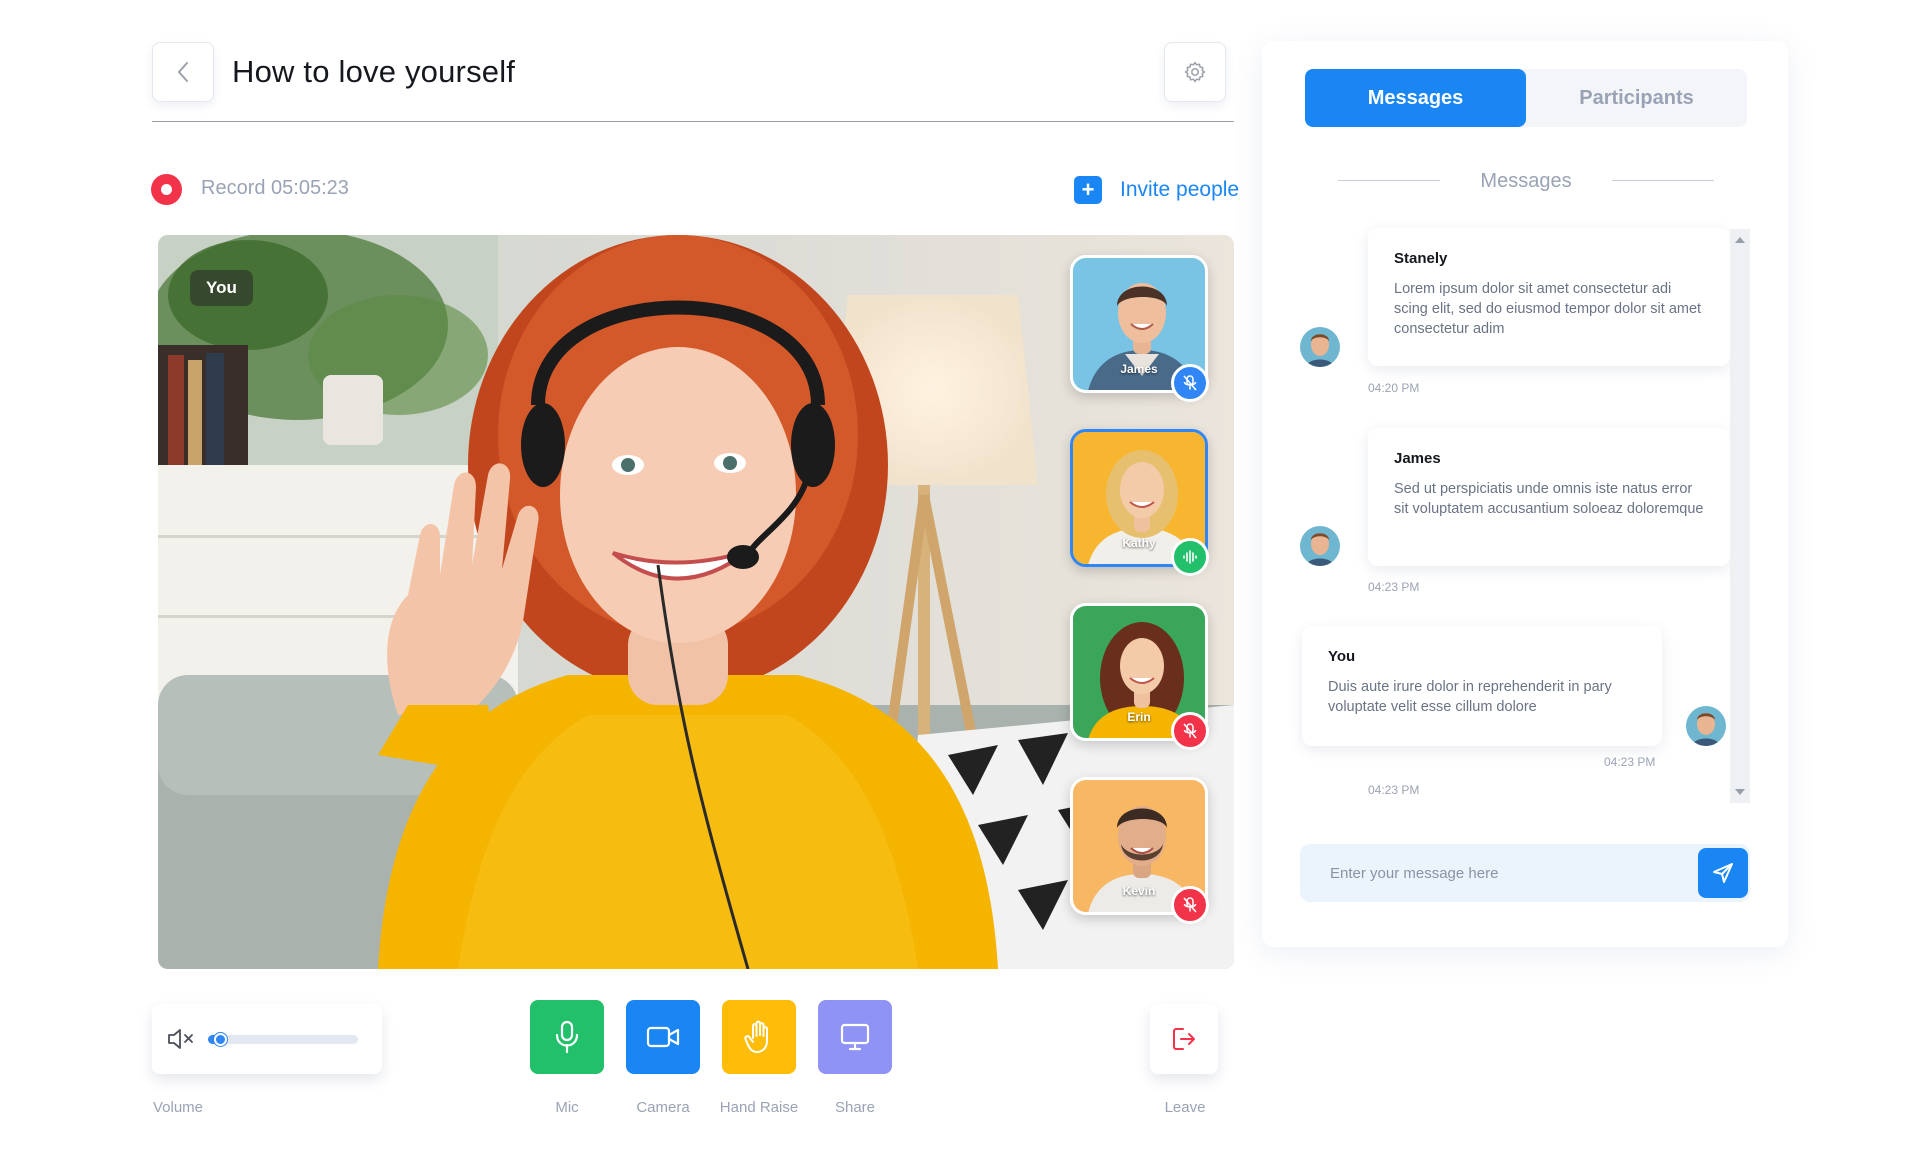 This screenshot has width=1920, height=1161. What do you see at coordinates (1342, 656) in the screenshot?
I see `message-sender: You` at bounding box center [1342, 656].